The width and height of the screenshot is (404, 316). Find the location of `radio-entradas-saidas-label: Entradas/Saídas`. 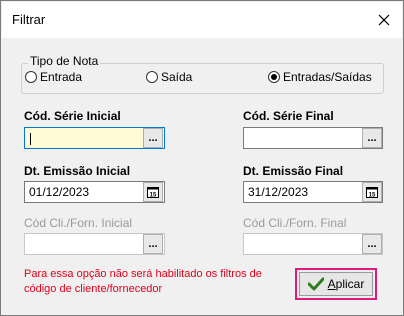

radio-entradas-saidas-label: Entradas/Saídas is located at coordinates (327, 77).